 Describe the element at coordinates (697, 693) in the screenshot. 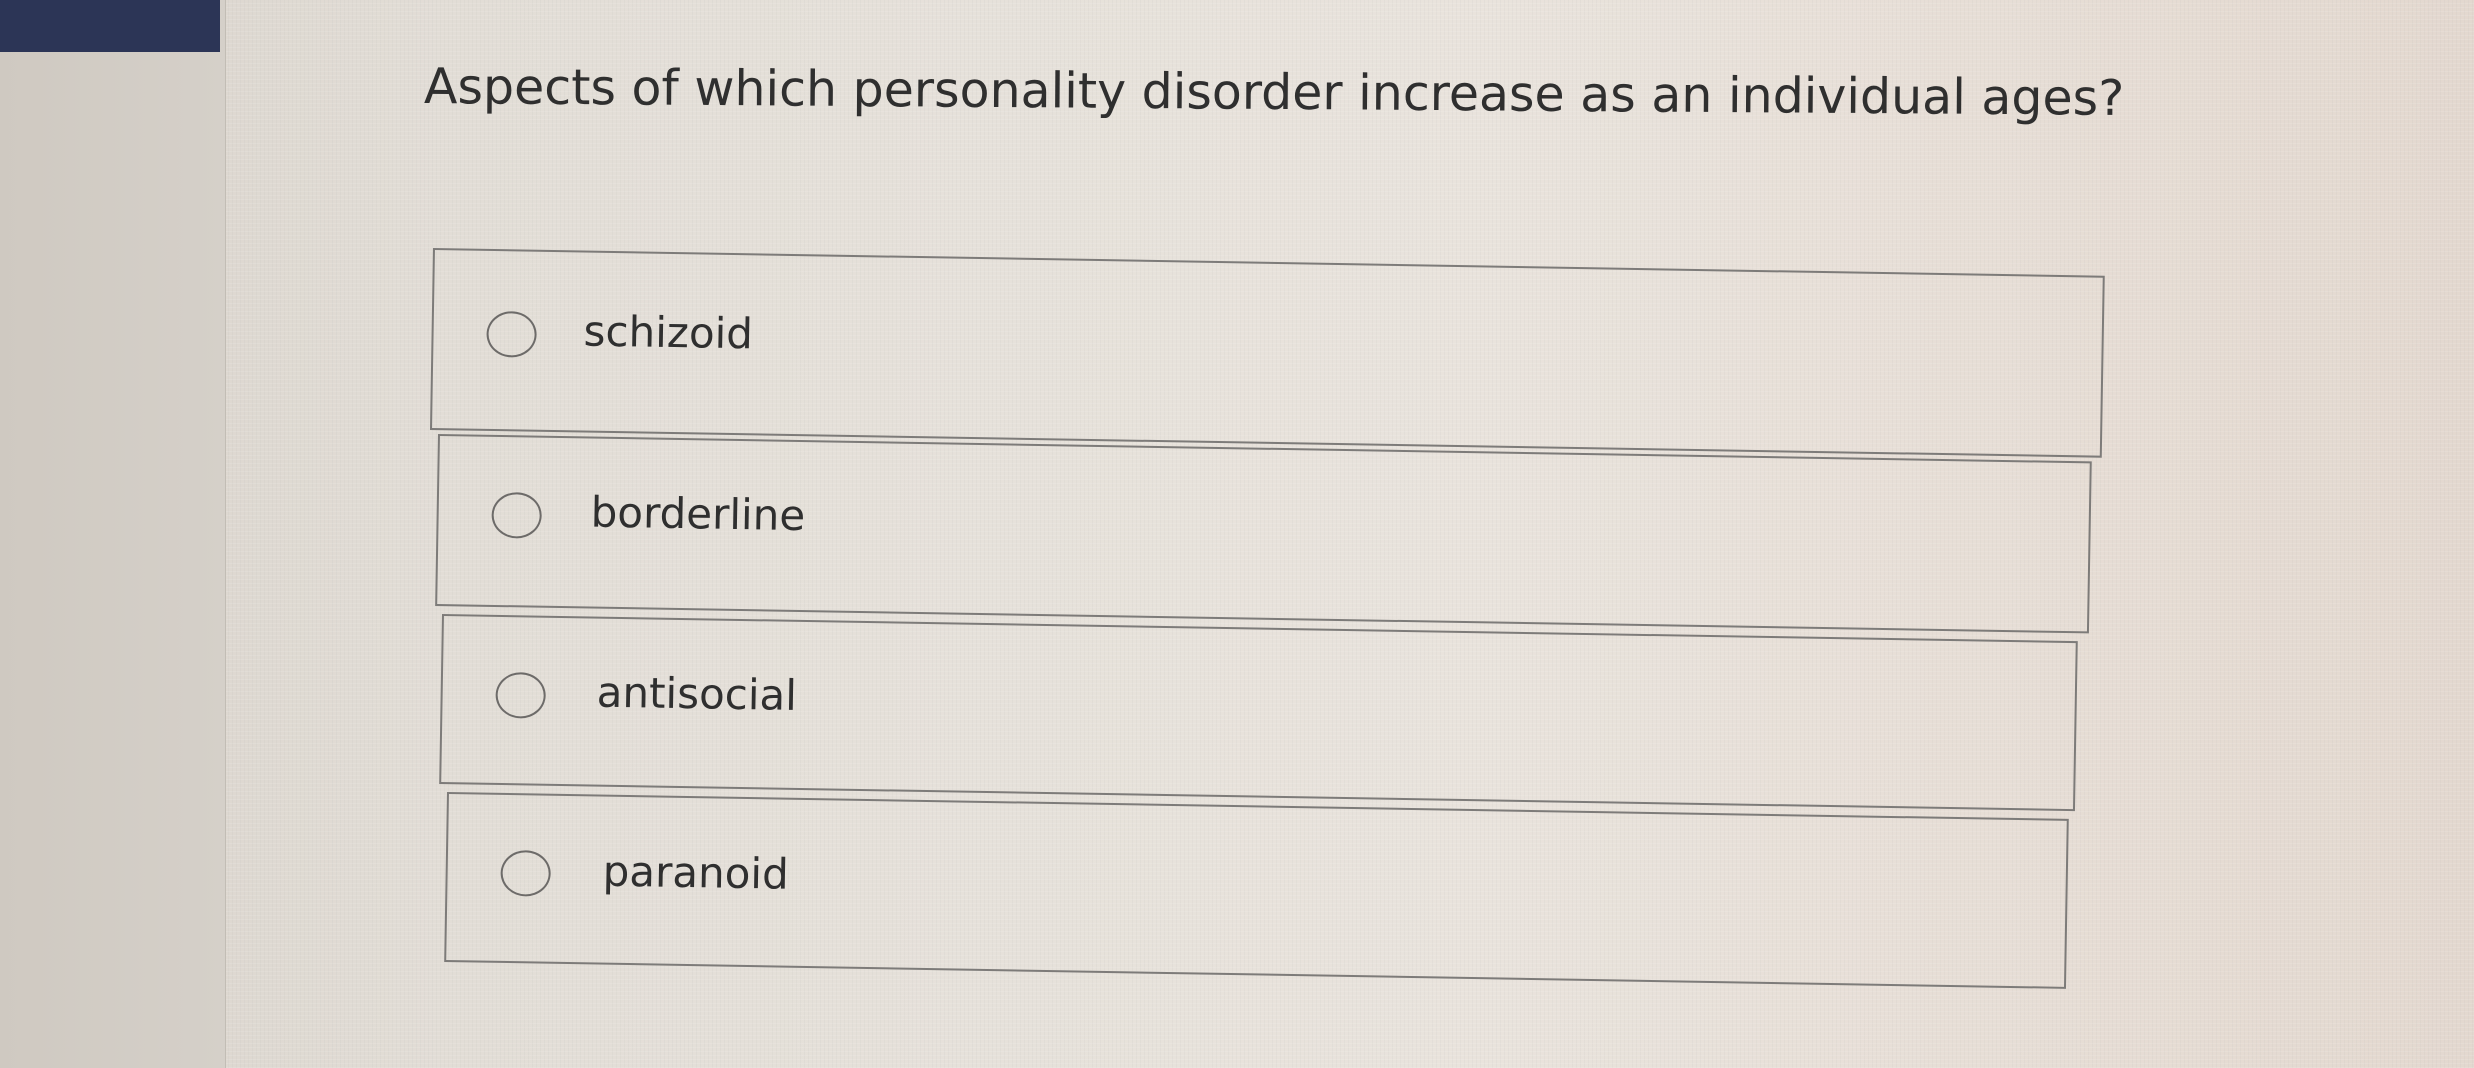

I see `option-label: antisocial` at that location.